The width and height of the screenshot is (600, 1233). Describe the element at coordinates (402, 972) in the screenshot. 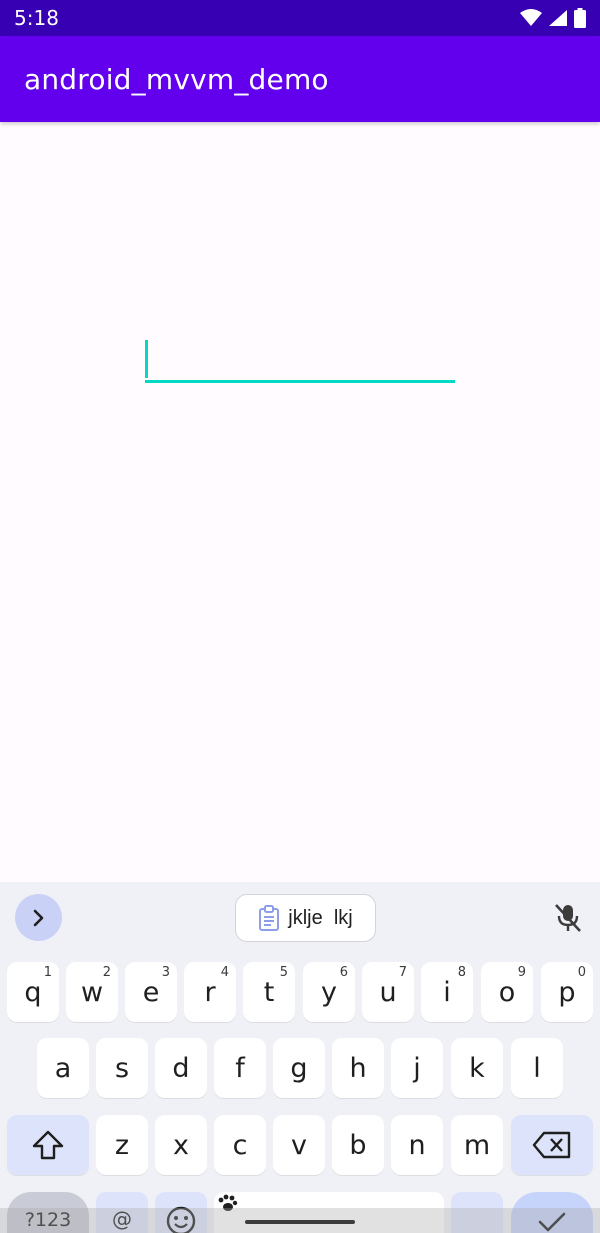

I see `key-hint: 7` at that location.